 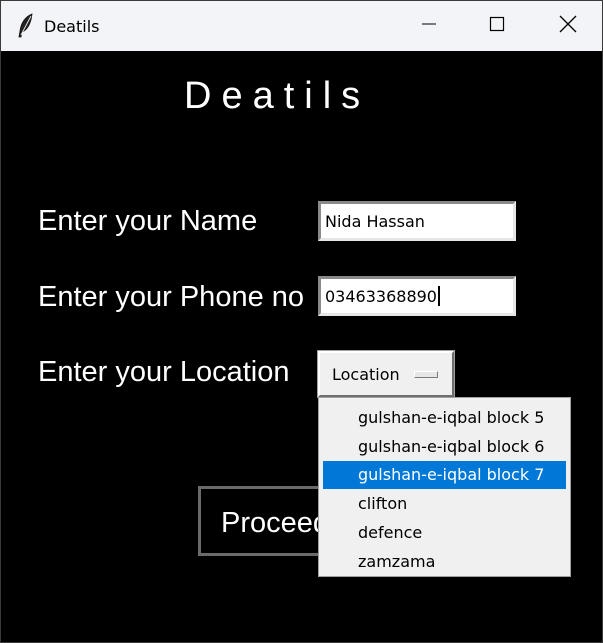 I want to click on location-dropdown-value: Location, so click(x=366, y=374).